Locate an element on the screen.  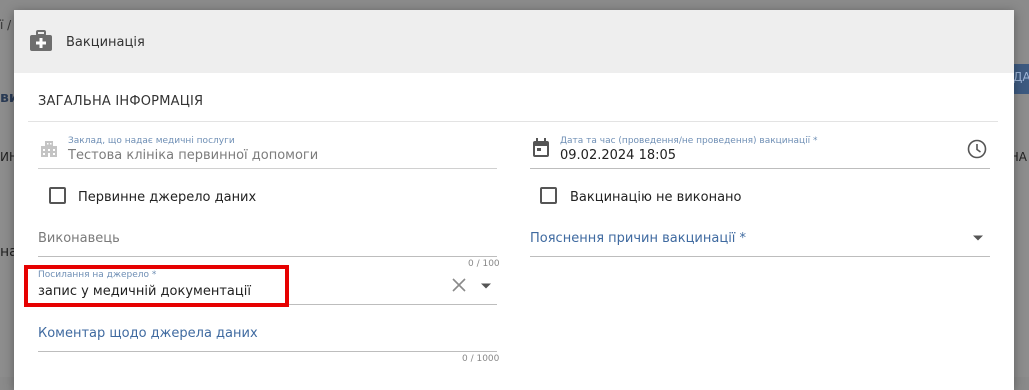
facility-underline is located at coordinates (267, 168).